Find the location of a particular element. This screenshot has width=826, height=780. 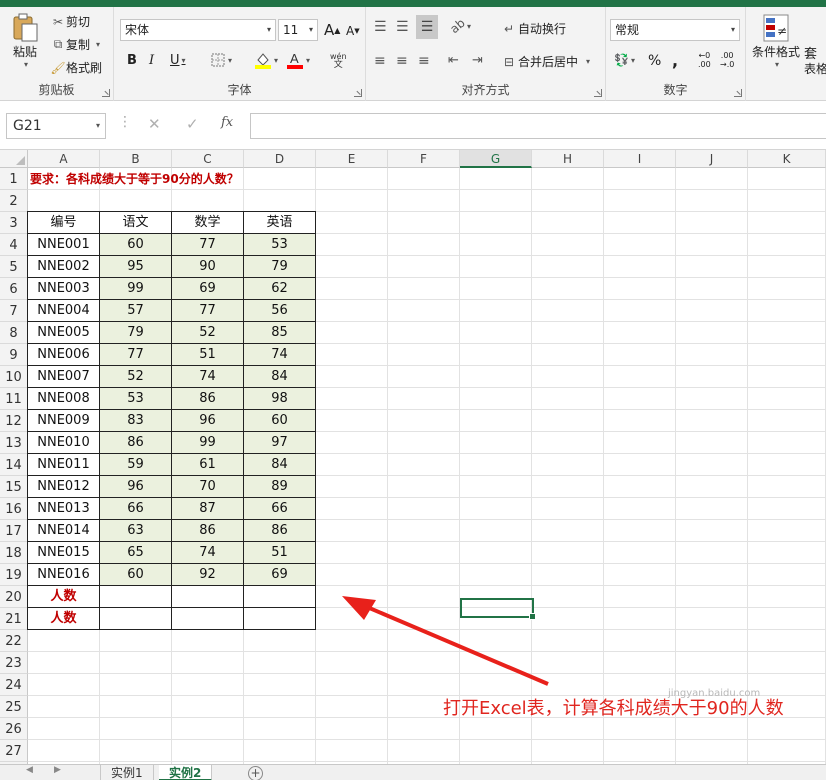

table-cell: NNE009 is located at coordinates (64, 421).